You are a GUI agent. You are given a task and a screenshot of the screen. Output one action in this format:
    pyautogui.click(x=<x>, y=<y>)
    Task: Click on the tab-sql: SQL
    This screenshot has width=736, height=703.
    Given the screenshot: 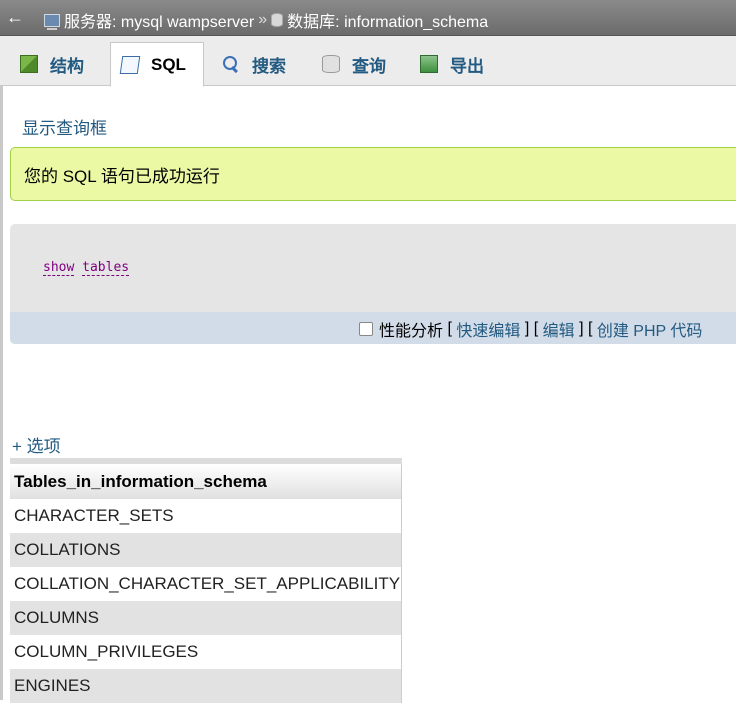 What is the action you would take?
    pyautogui.click(x=157, y=64)
    